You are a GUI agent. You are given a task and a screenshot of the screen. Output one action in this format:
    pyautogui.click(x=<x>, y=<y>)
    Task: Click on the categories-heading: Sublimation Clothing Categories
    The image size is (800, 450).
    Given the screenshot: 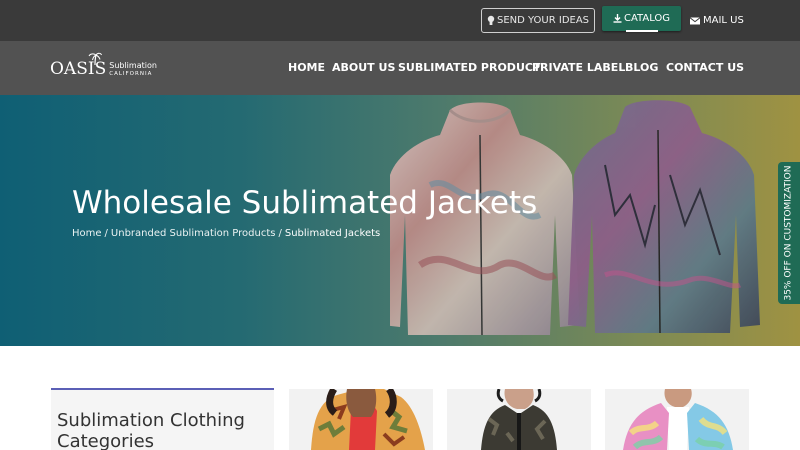 What is the action you would take?
    pyautogui.click(x=151, y=430)
    